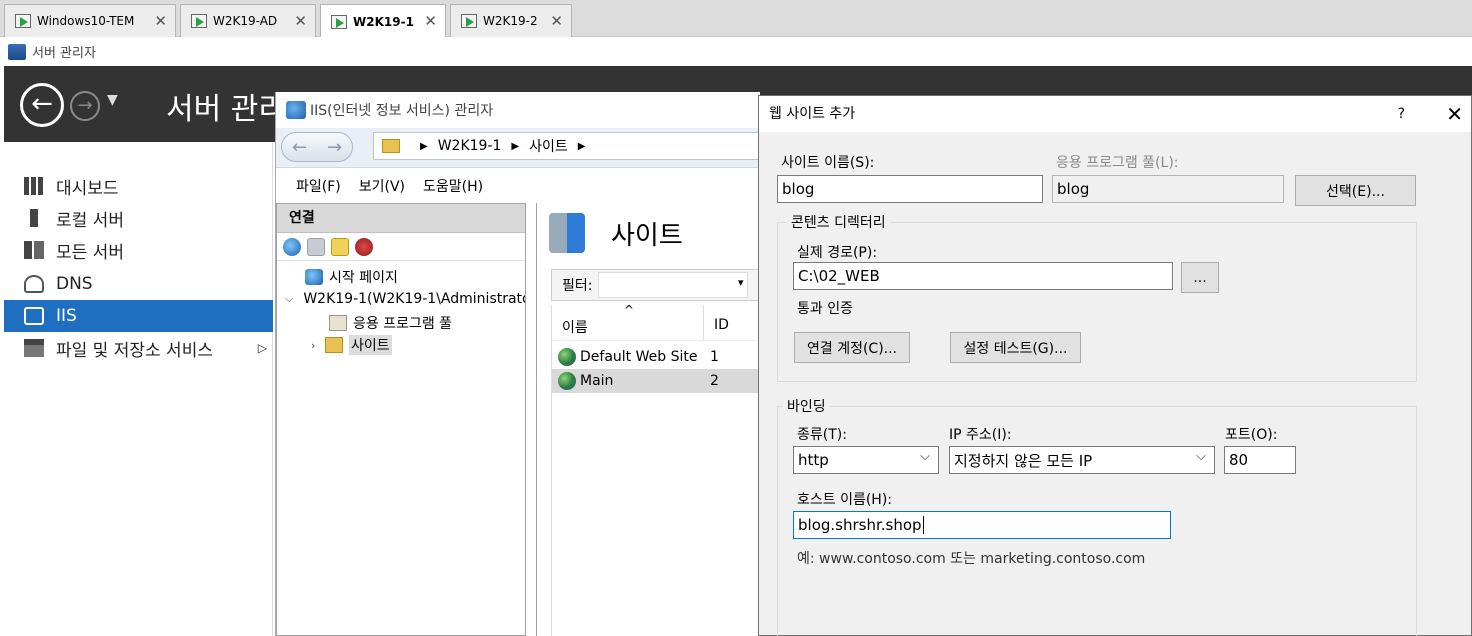  What do you see at coordinates (656, 381) in the screenshot?
I see `table-row: Main 2` at bounding box center [656, 381].